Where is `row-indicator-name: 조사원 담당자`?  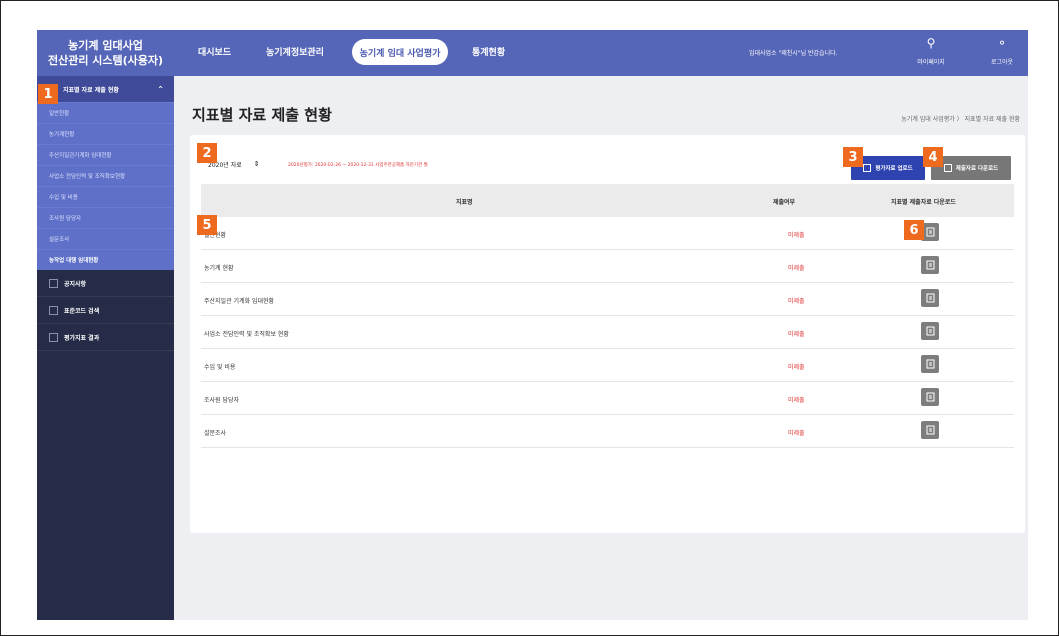
row-indicator-name: 조사원 담당자 is located at coordinates (222, 400).